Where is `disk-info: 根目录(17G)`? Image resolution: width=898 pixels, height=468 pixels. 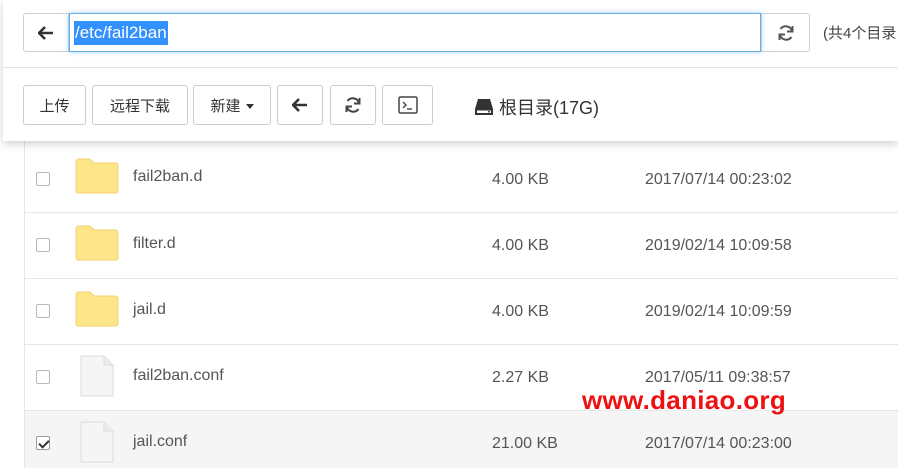
disk-info: 根目录(17G) is located at coordinates (536, 107).